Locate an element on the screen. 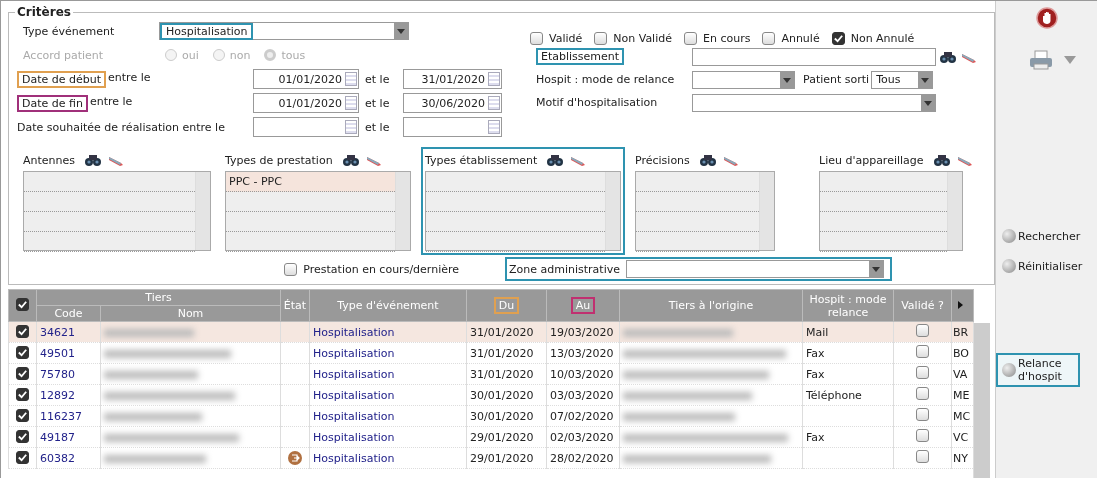 Image resolution: width=1097 pixels, height=478 pixels. status-checkbox: Non Validé is located at coordinates (633, 38).